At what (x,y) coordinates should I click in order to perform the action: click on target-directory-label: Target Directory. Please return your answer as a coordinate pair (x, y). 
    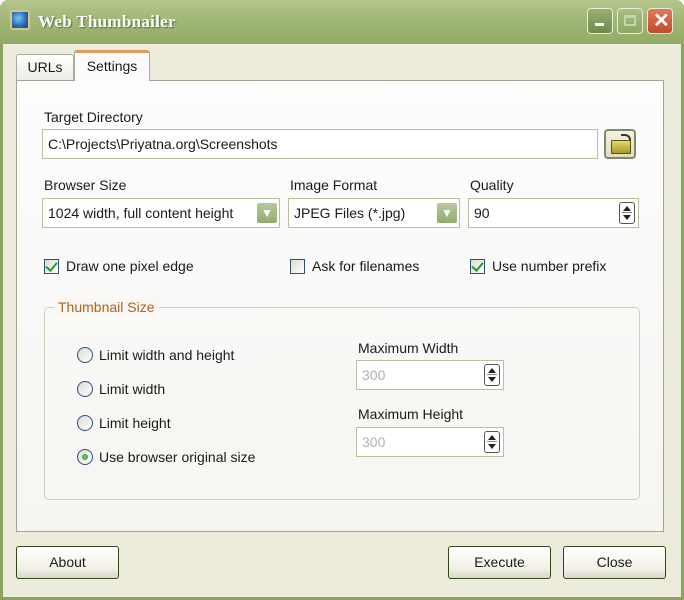
    Looking at the image, I should click on (93, 117).